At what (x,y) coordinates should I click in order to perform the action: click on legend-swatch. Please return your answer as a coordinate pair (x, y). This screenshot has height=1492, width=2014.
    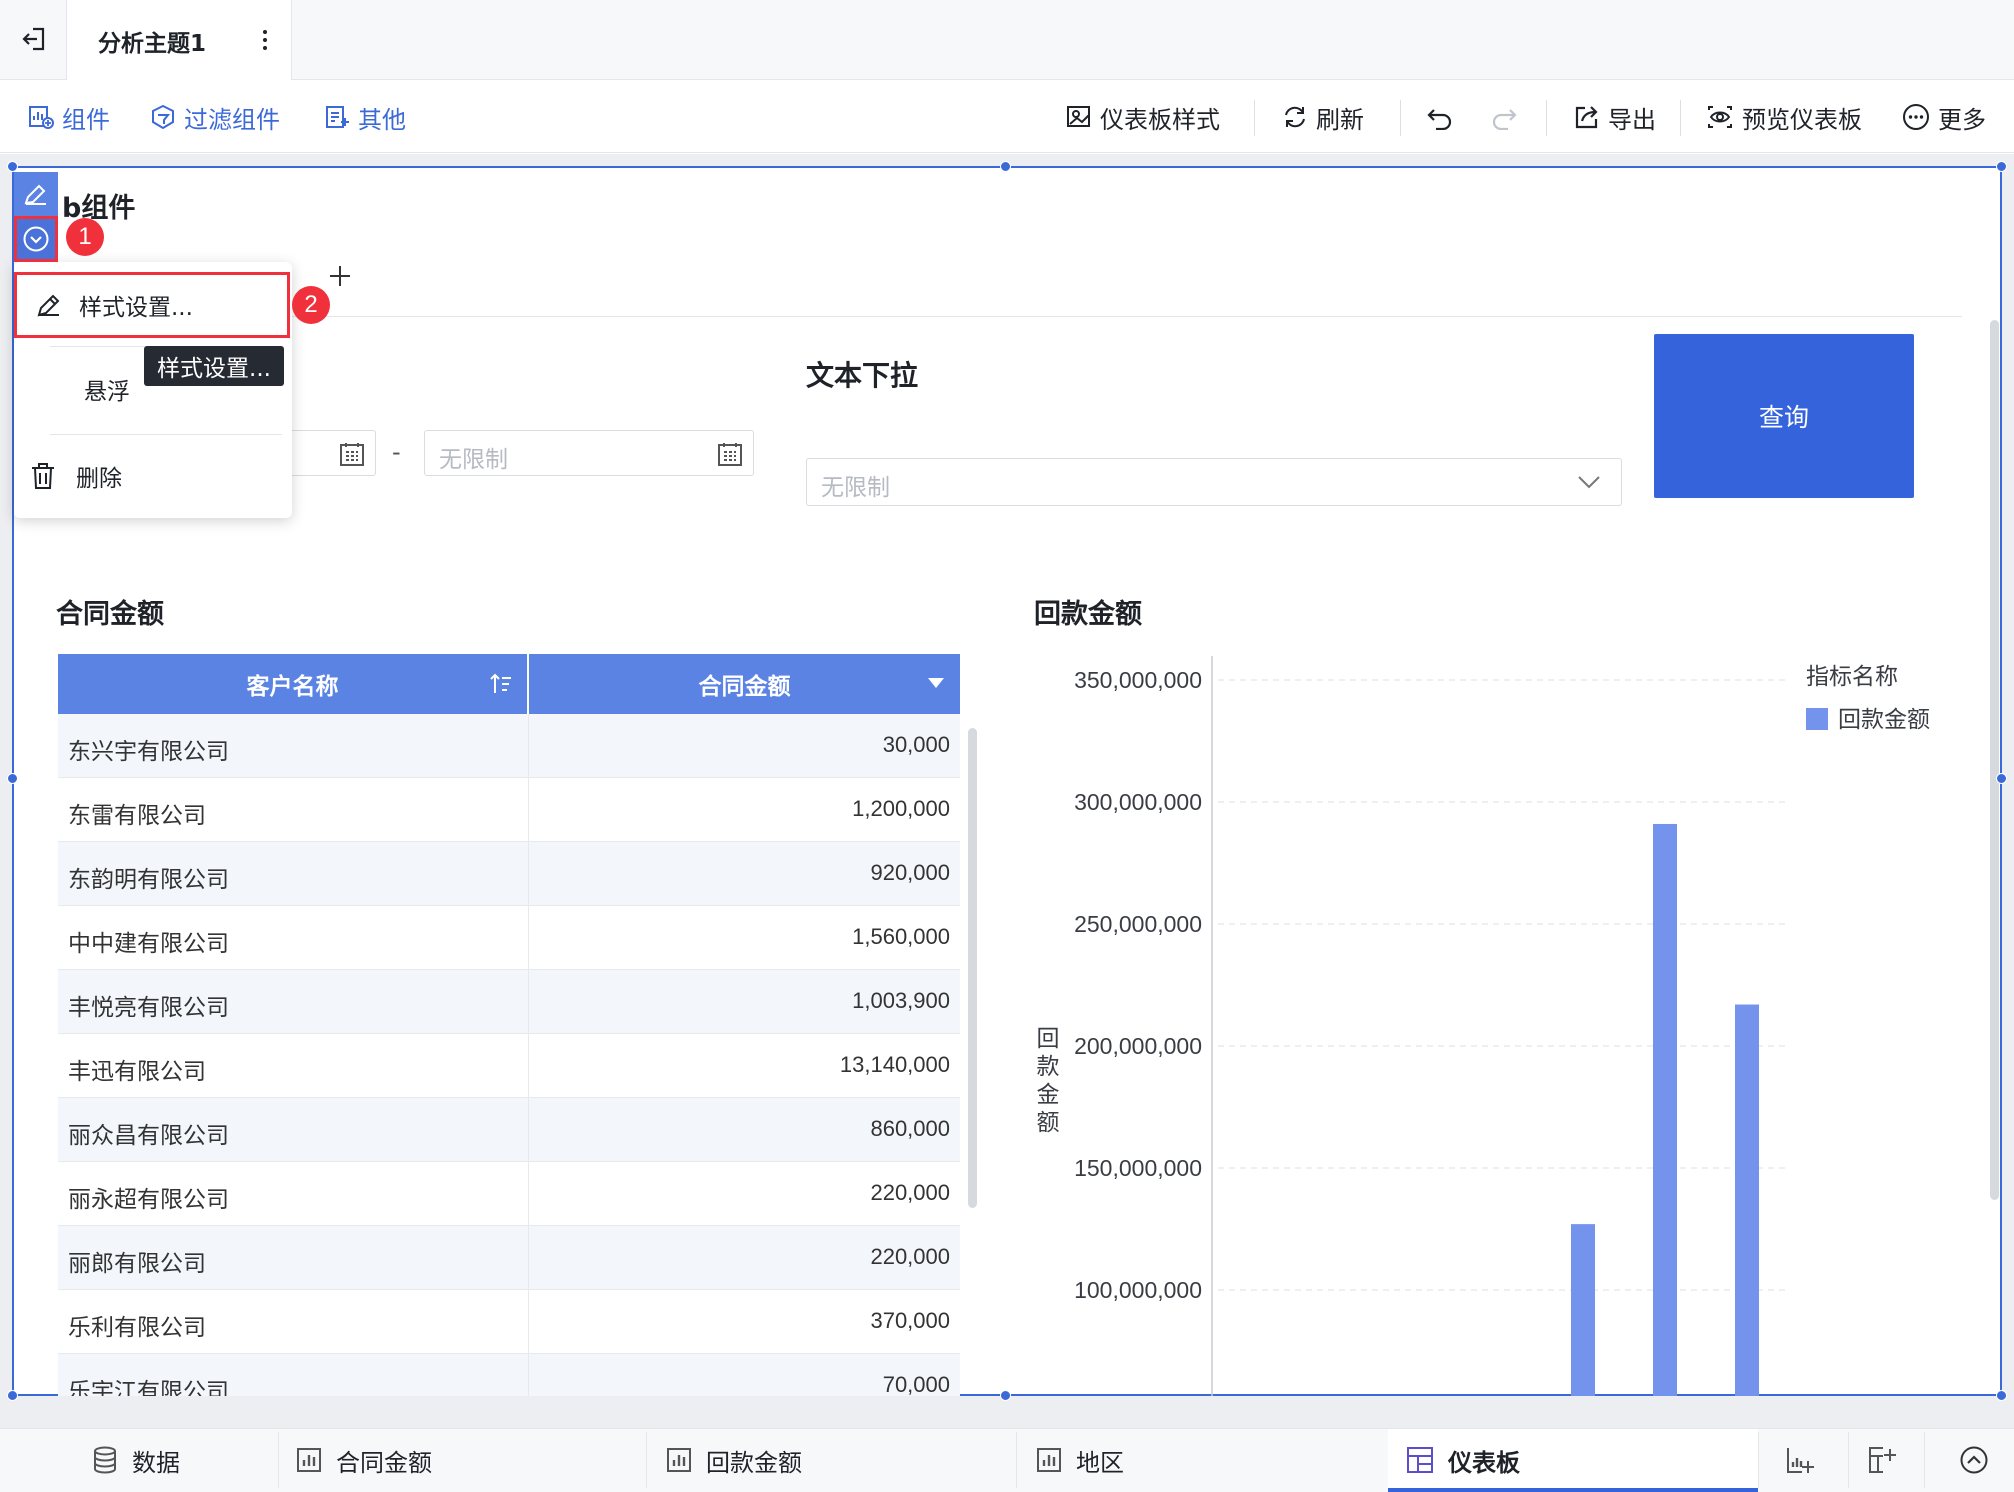
    Looking at the image, I should click on (1817, 719).